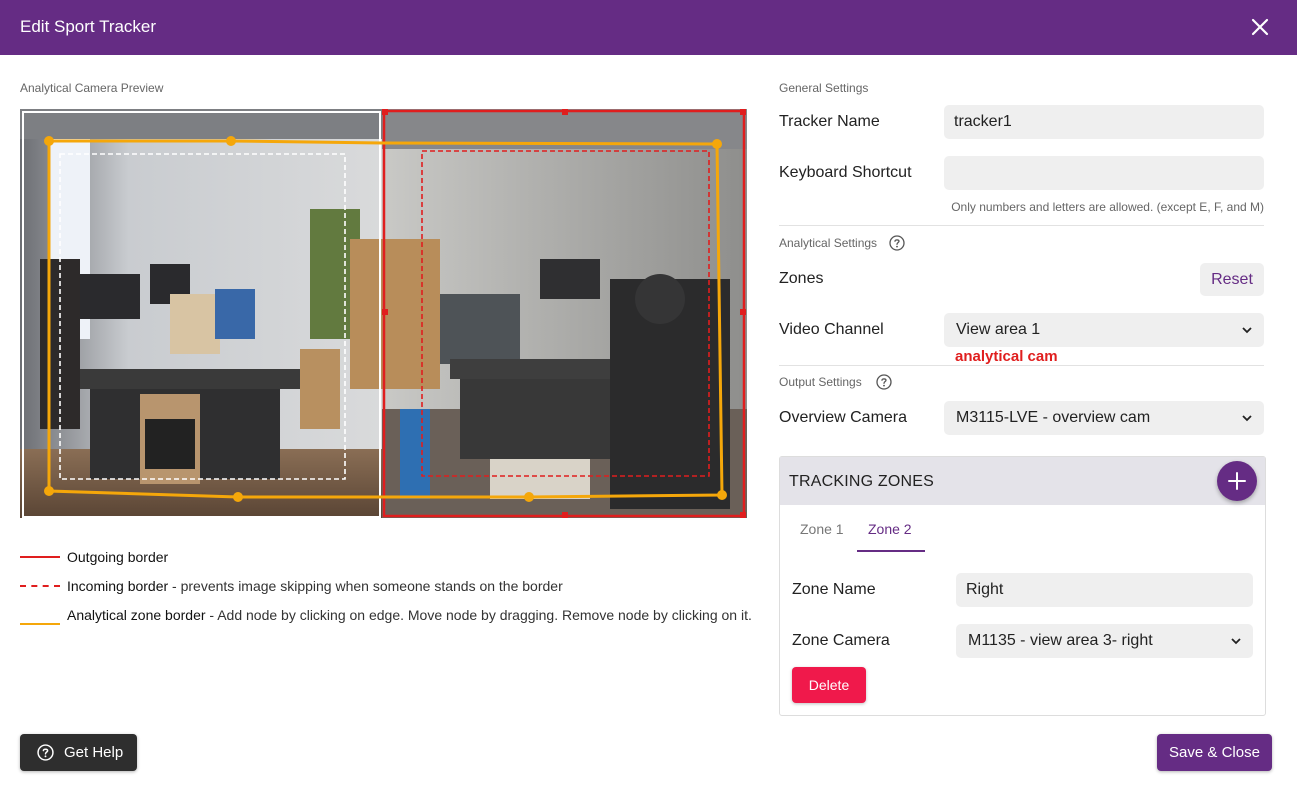  I want to click on general-settings-label: General Settings, so click(824, 88).